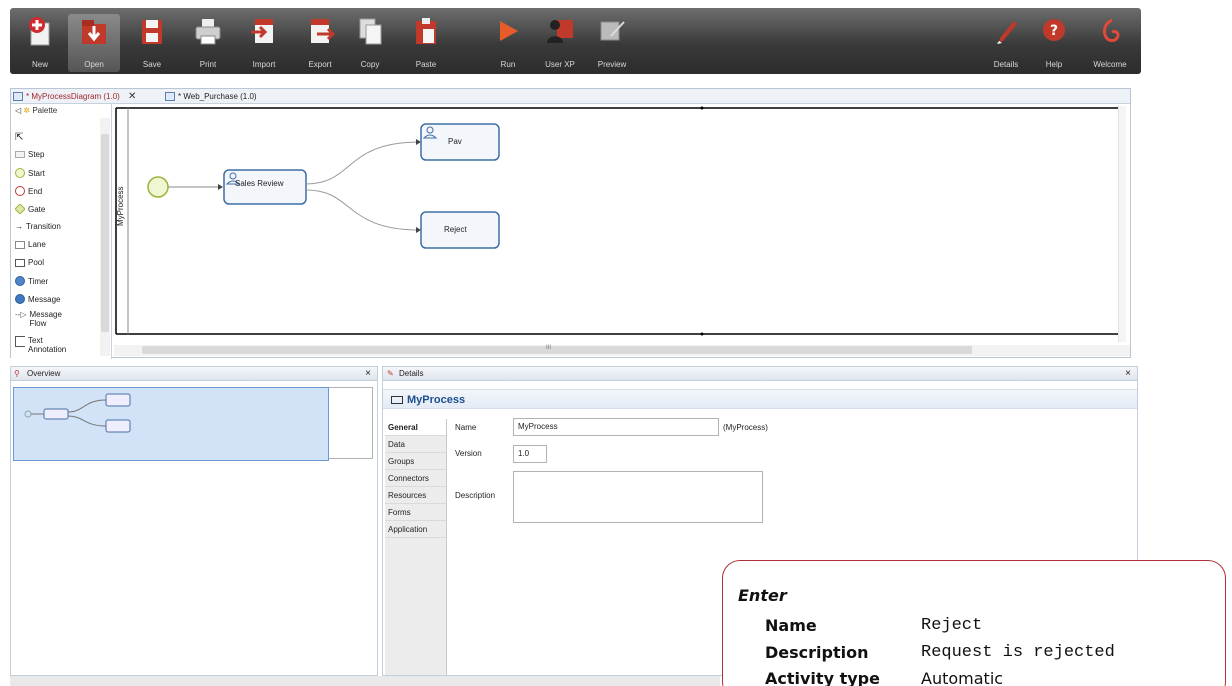  Describe the element at coordinates (455, 229) in the screenshot. I see `task-label: Reject` at that location.